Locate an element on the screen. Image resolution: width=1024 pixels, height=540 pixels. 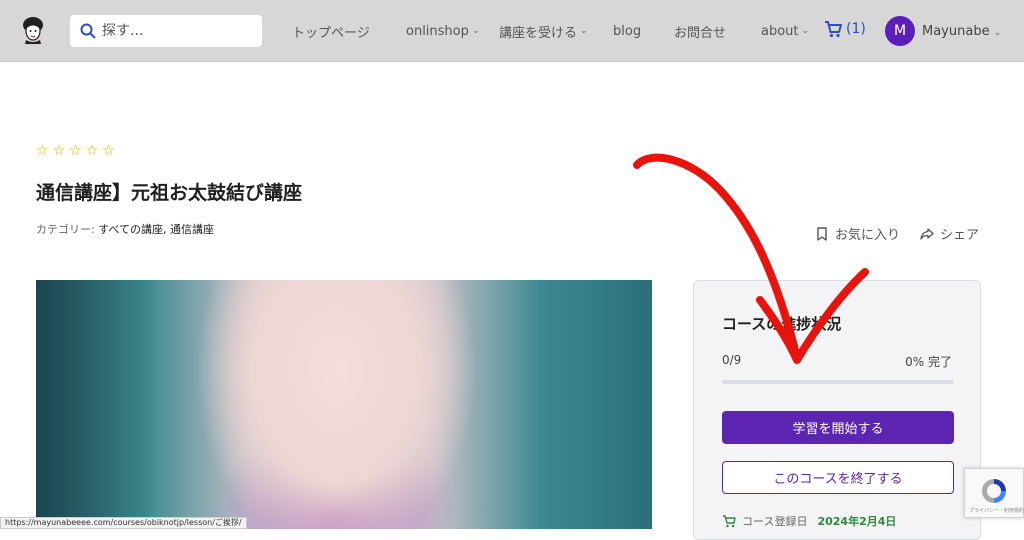
course-category: カテゴリー: すべての講座, 通信講座 is located at coordinates (125, 229).